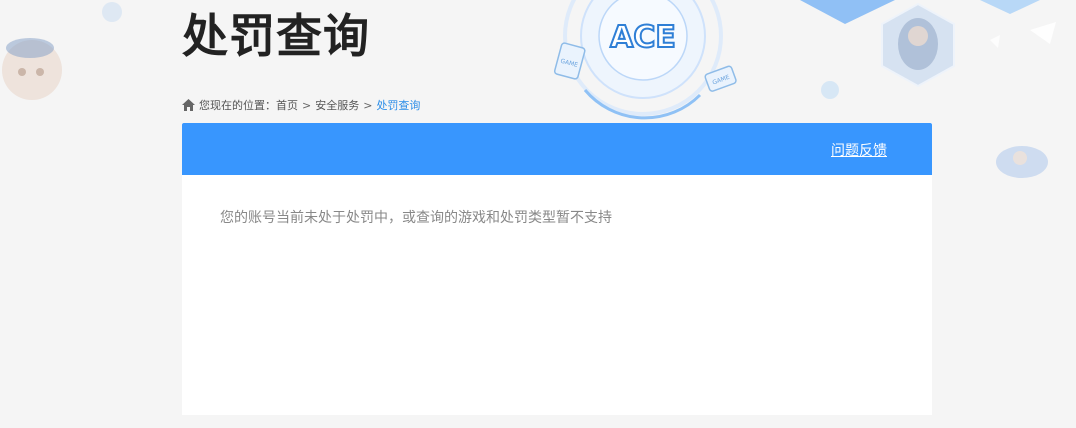  Describe the element at coordinates (643, 37) in the screenshot. I see `ace-logo-text: ACE` at that location.